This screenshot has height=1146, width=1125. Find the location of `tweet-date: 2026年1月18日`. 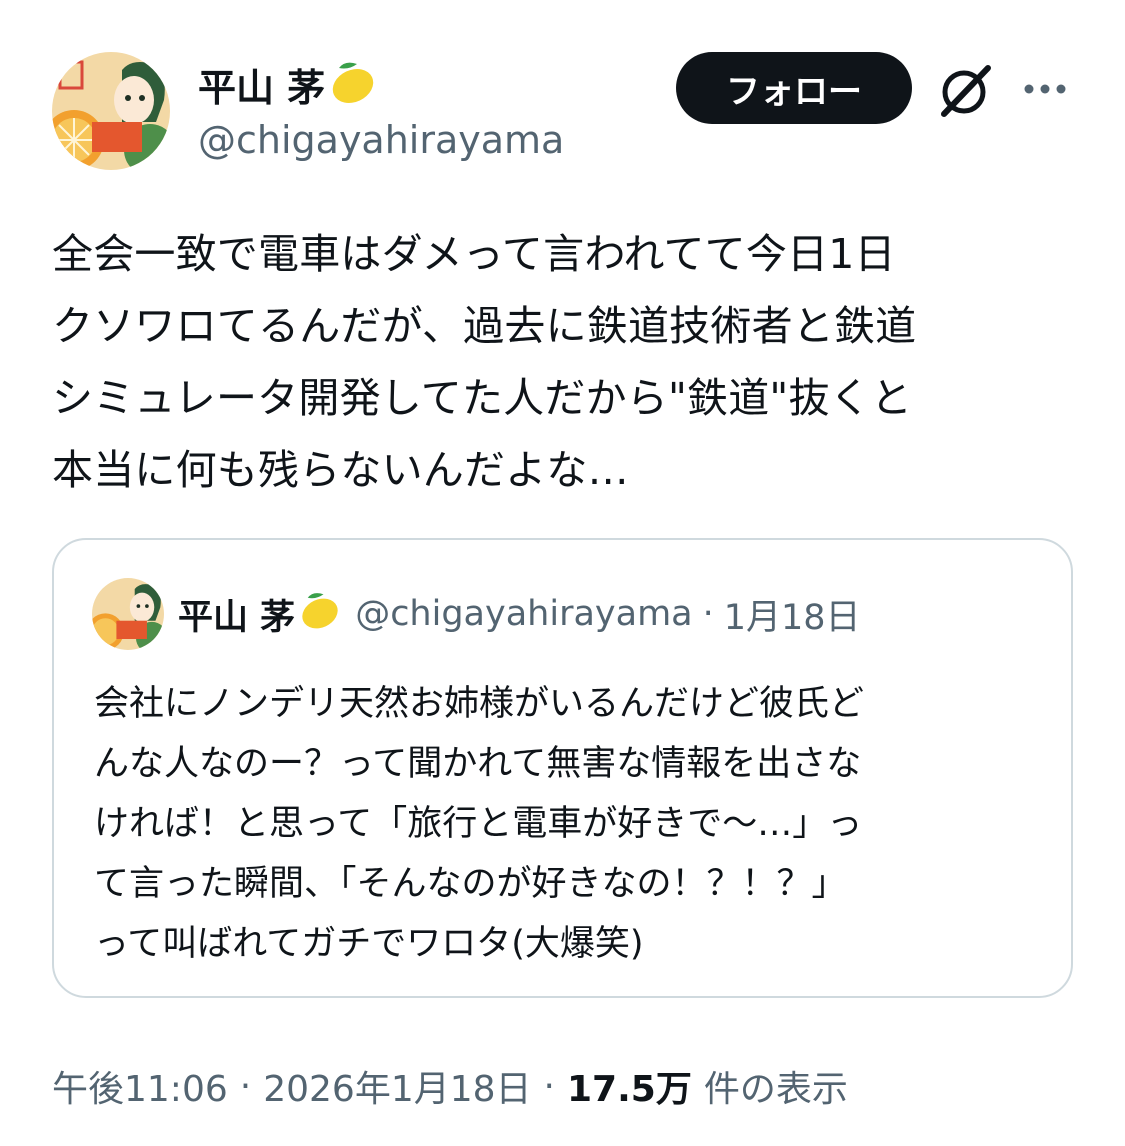

tweet-date: 2026年1月18日 is located at coordinates (397, 1086).